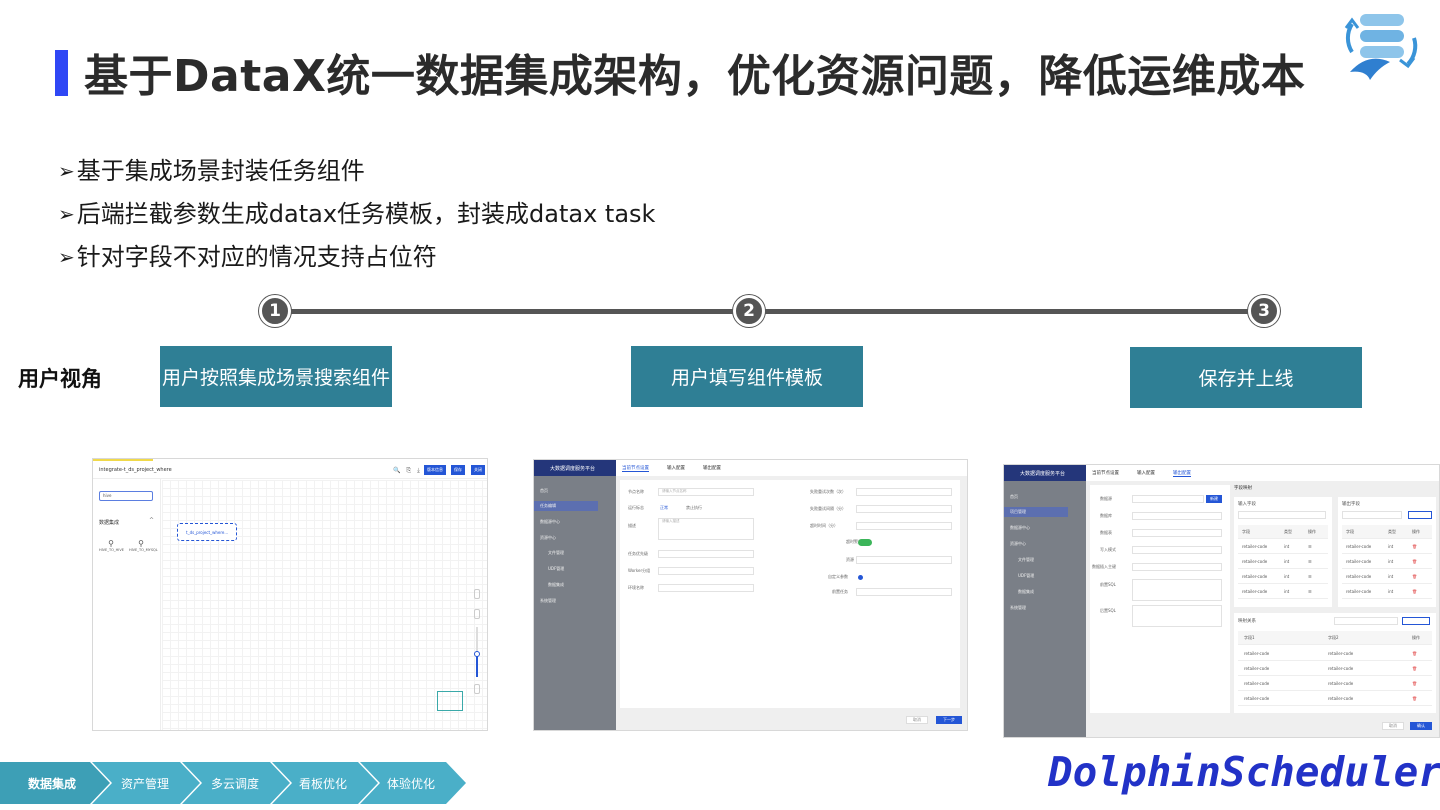 The height and width of the screenshot is (810, 1440). What do you see at coordinates (706, 529) in the screenshot?
I see `description-input: 请输入描述` at bounding box center [706, 529].